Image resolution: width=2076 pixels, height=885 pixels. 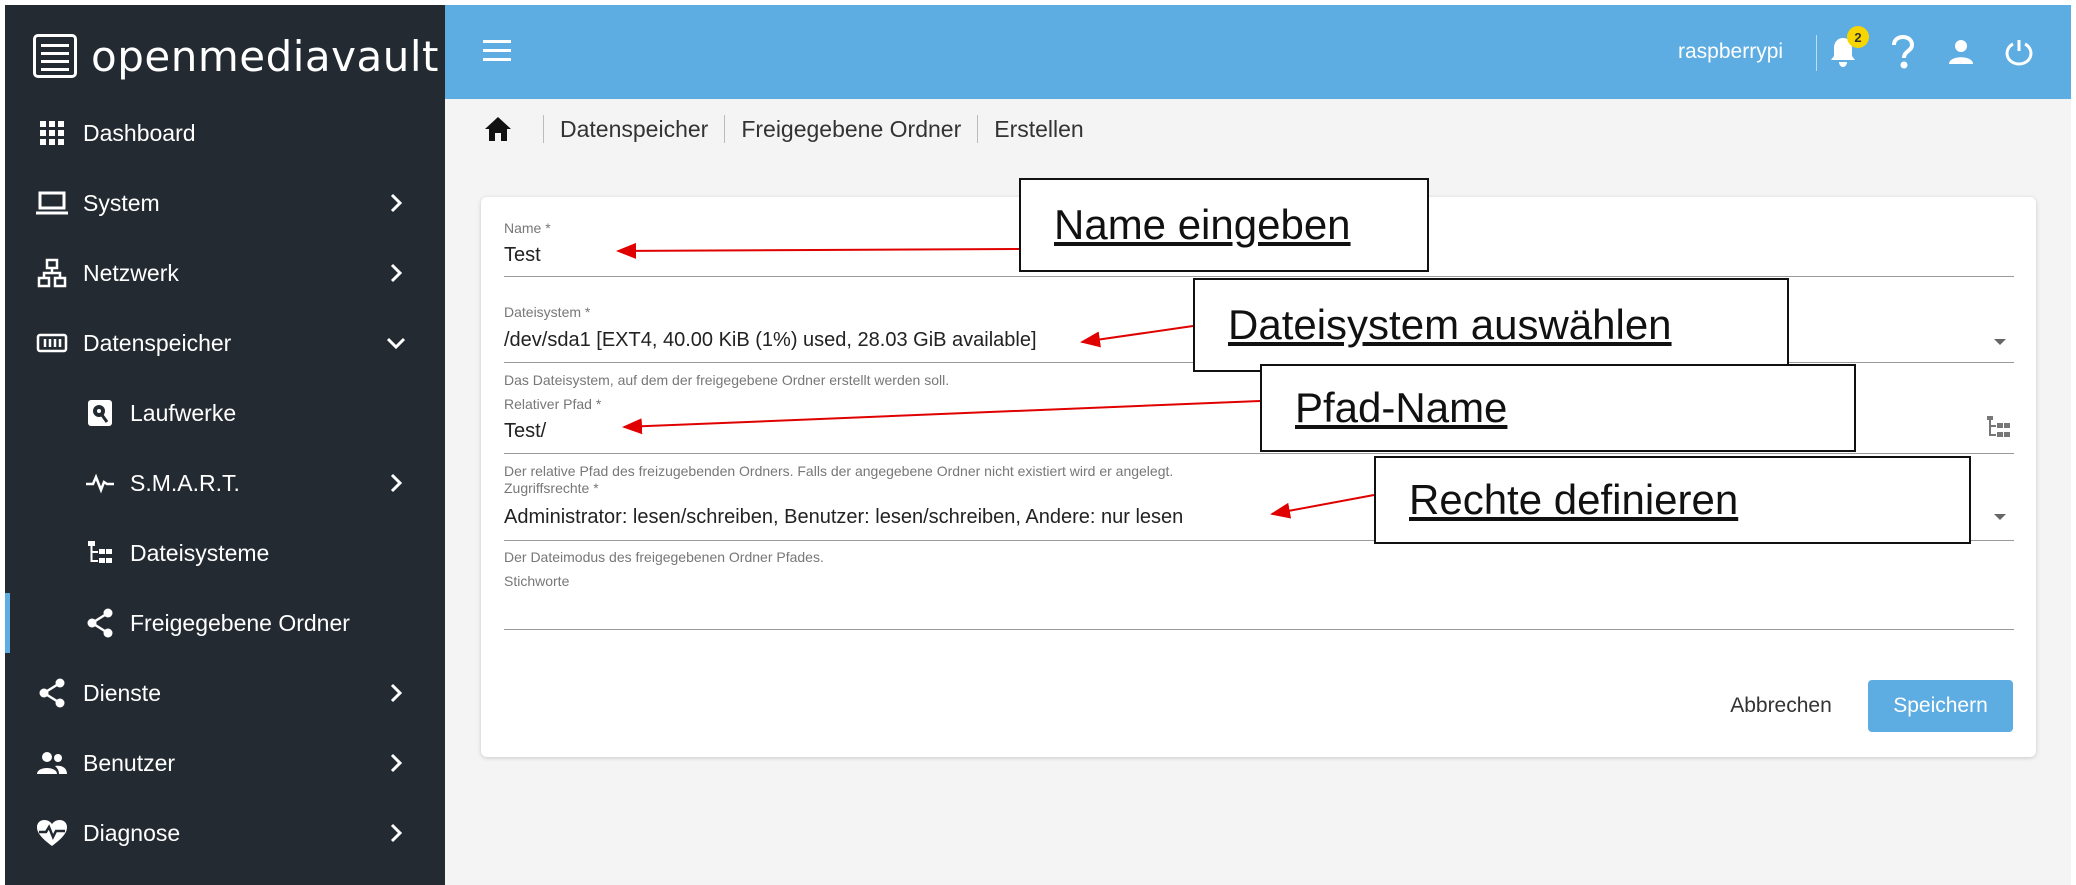 I want to click on permissions-dropdown-arrow-icon, so click(x=2000, y=517).